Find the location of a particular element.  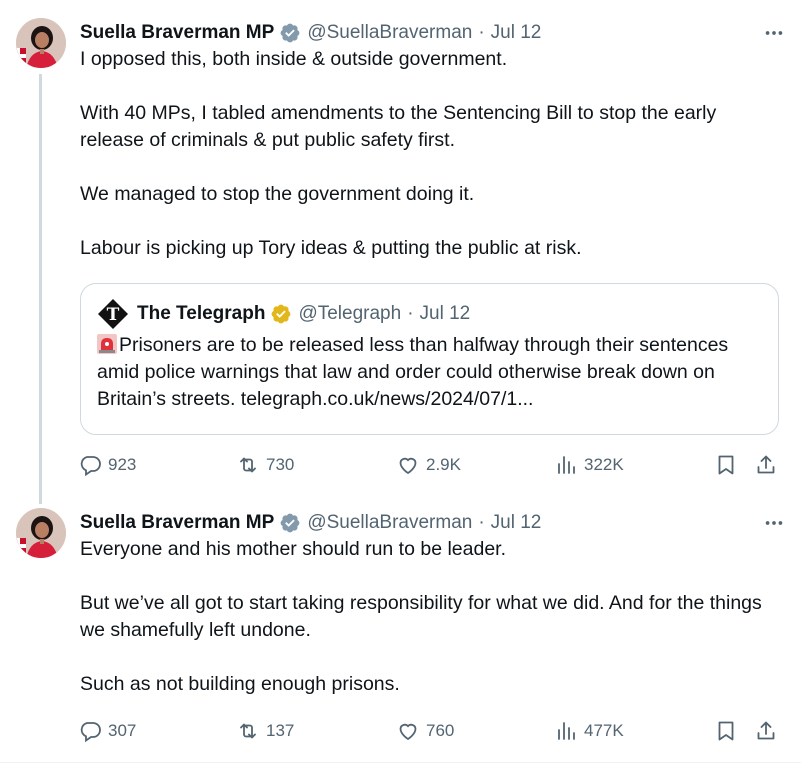

tweet-actions: 307 137 760 477K is located at coordinates (429, 731).